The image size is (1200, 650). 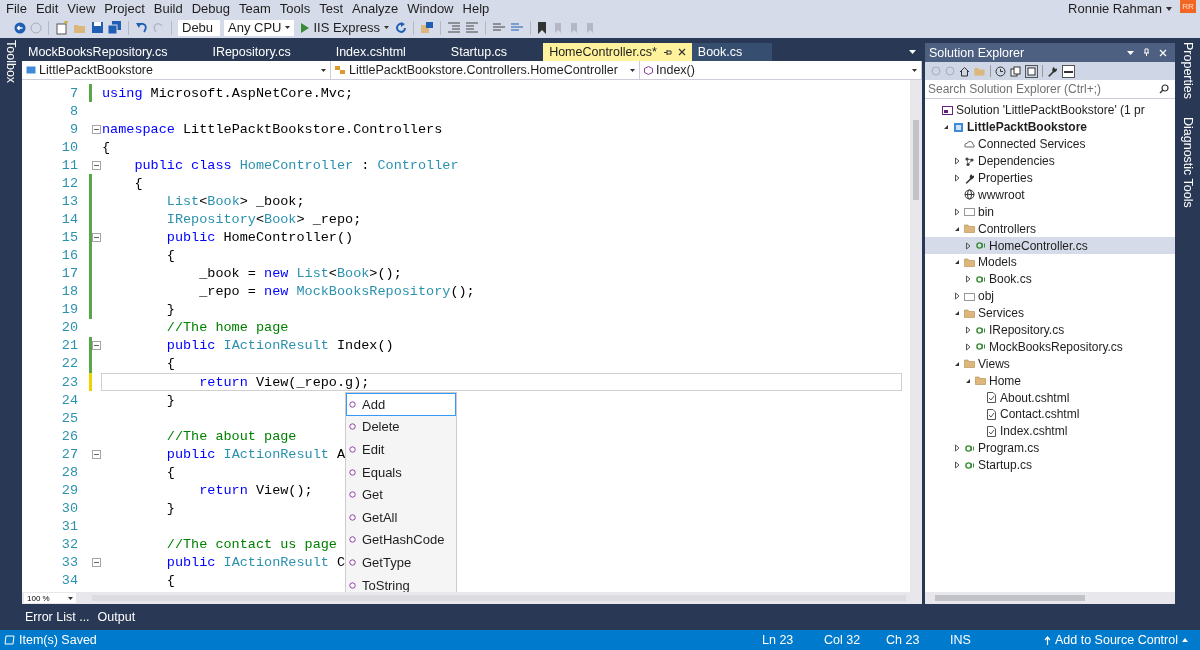 I want to click on menu-item: Project, so click(x=125, y=8).